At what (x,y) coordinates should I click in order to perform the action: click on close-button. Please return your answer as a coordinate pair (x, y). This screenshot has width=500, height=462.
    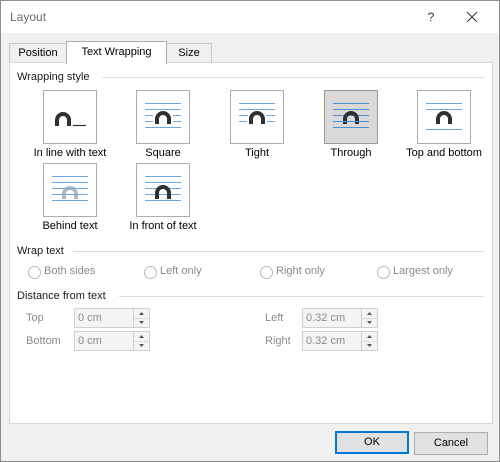
    Looking at the image, I should click on (472, 17).